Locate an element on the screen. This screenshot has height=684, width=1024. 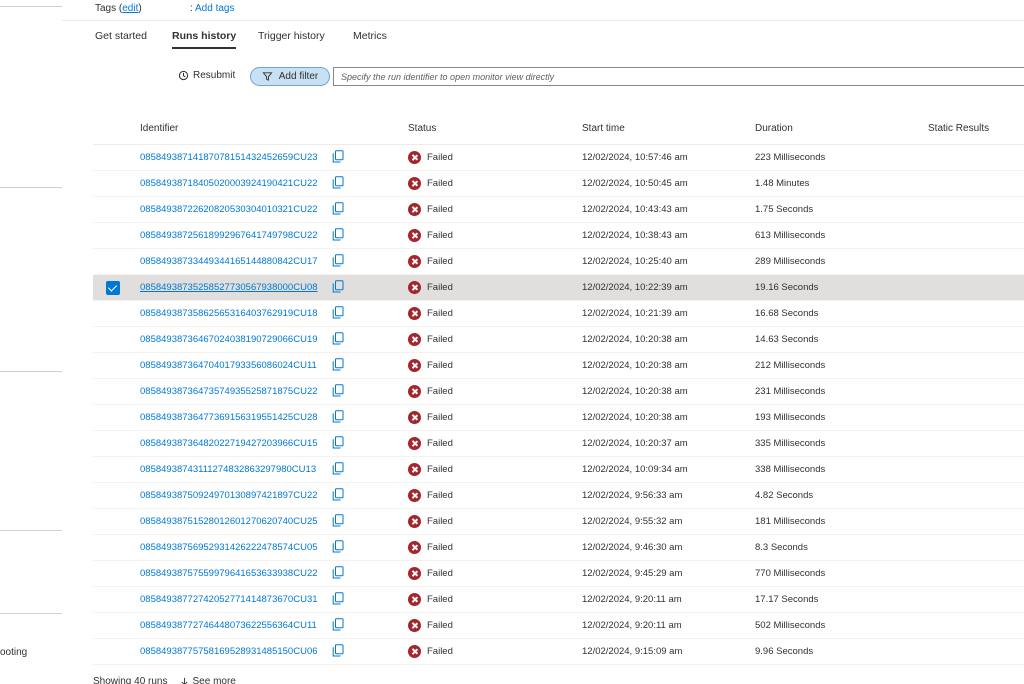
tab-metrics: Metrics is located at coordinates (370, 39).